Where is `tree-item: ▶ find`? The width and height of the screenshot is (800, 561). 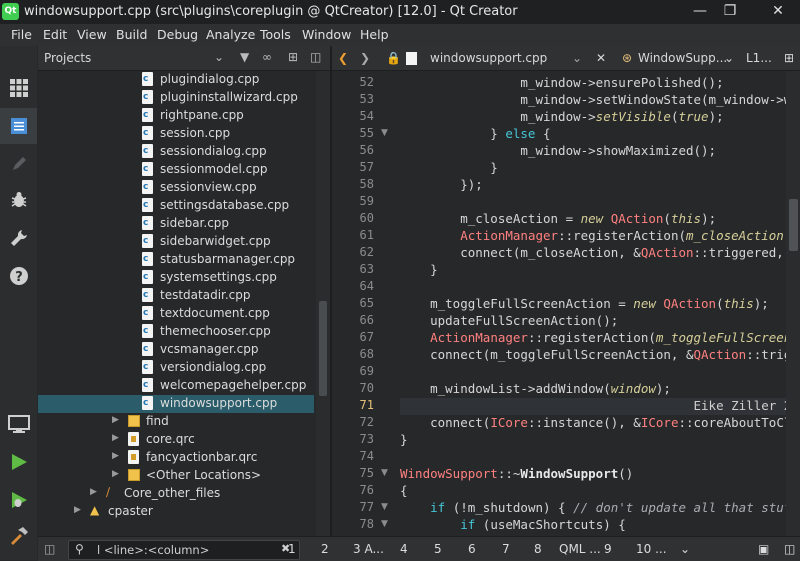 tree-item: ▶ find is located at coordinates (176, 422).